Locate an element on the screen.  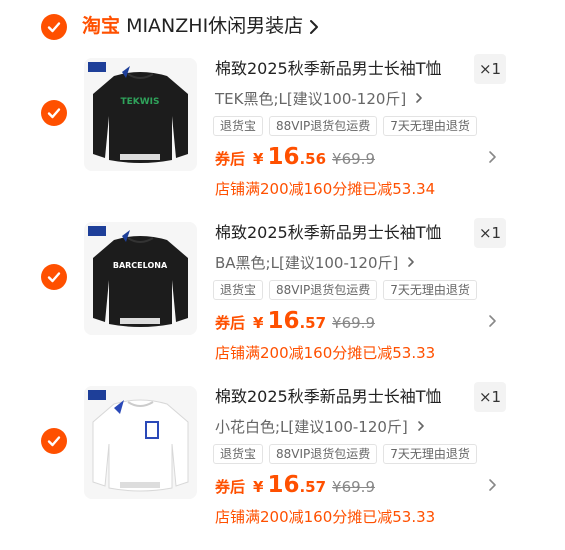
variant-selector: TEK黑色;L[建议100-120斤] is located at coordinates (319, 99).